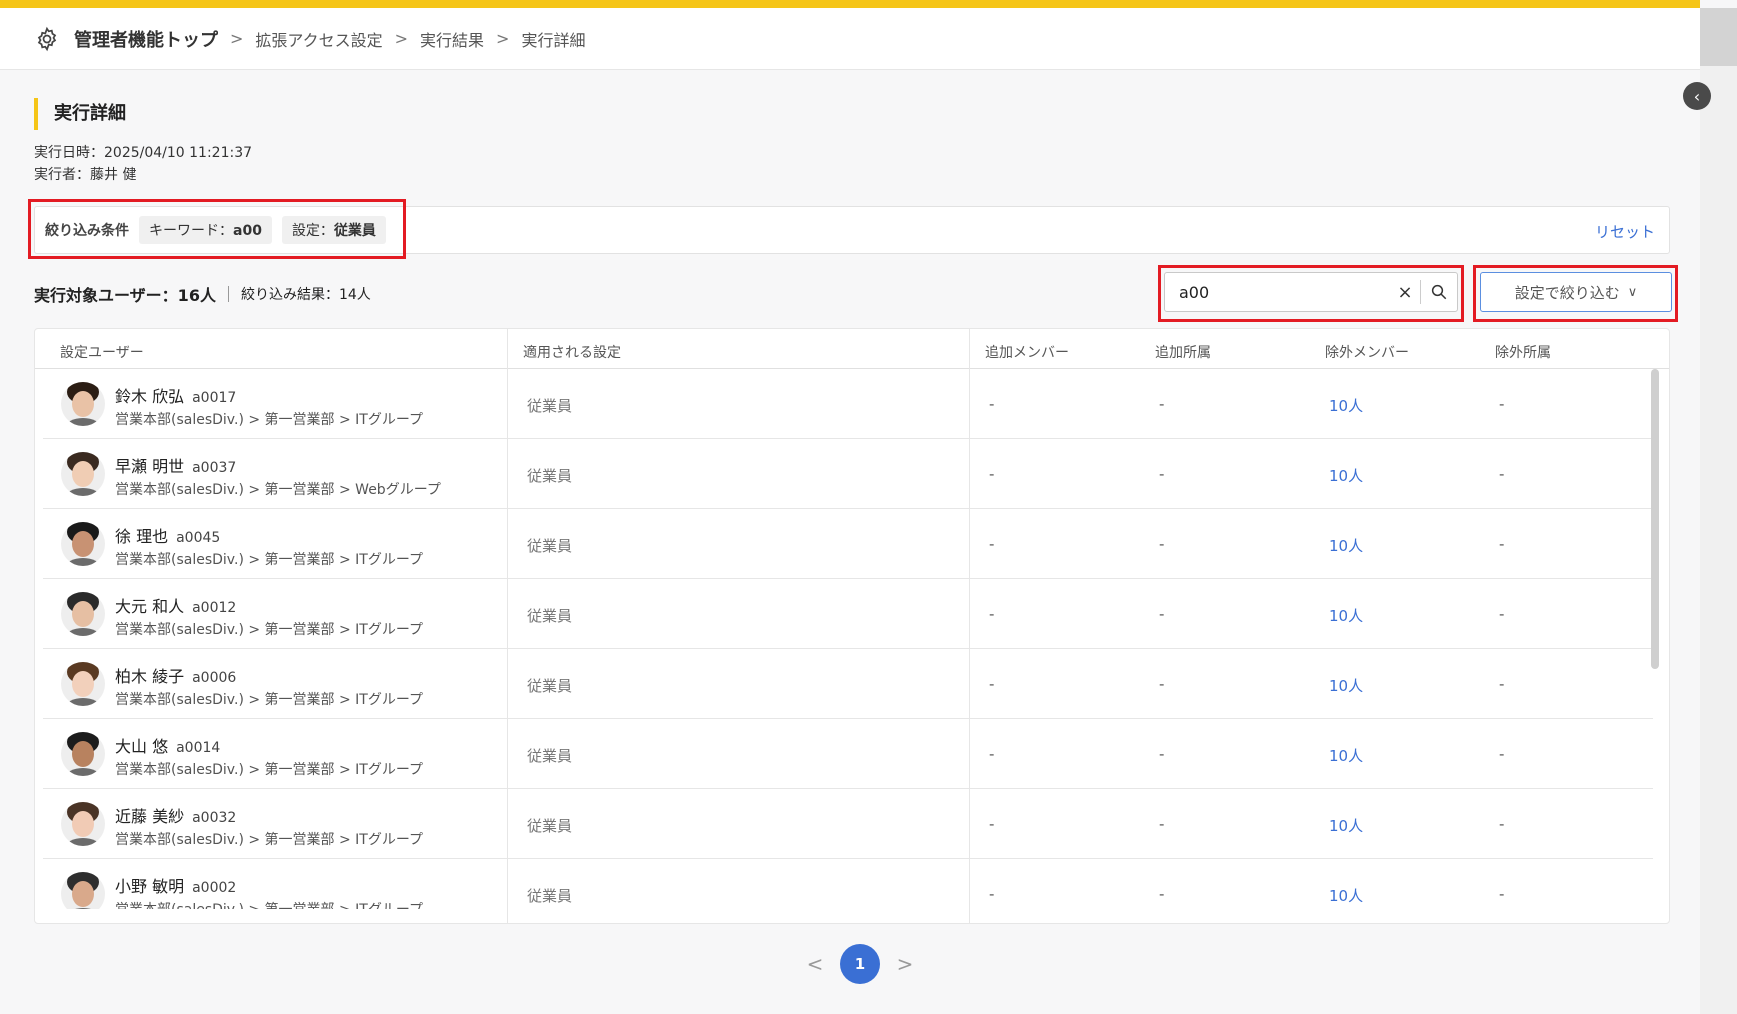  Describe the element at coordinates (85, 175) in the screenshot. I see `executor: 実行者：藤井 健` at that location.